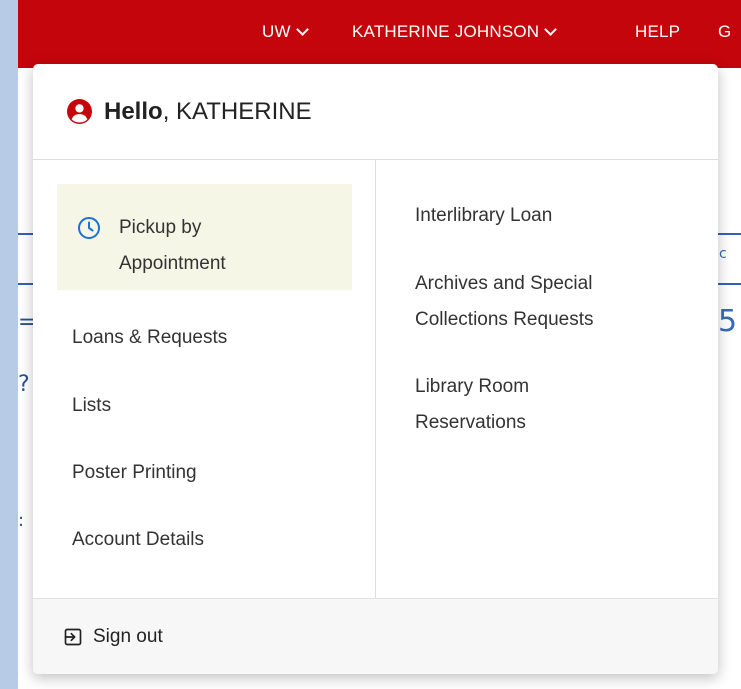 Image resolution: width=741 pixels, height=689 pixels. What do you see at coordinates (73, 636) in the screenshot?
I see `sign-out-icon` at bounding box center [73, 636].